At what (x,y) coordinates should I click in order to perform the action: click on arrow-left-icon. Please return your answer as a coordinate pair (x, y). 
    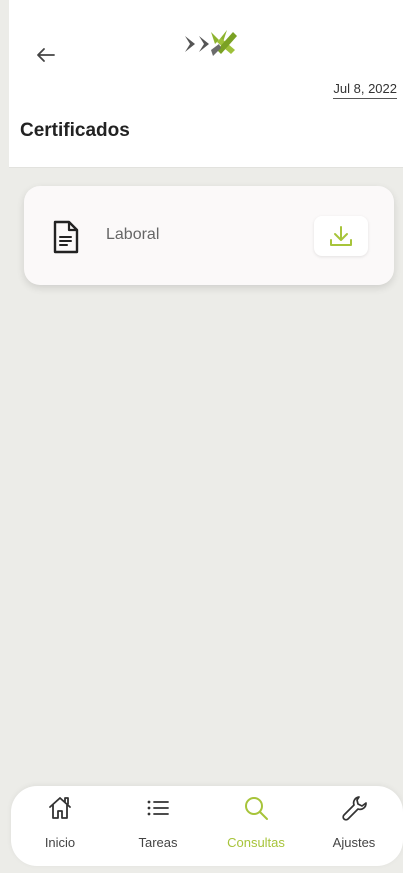
    Looking at the image, I should click on (46, 55).